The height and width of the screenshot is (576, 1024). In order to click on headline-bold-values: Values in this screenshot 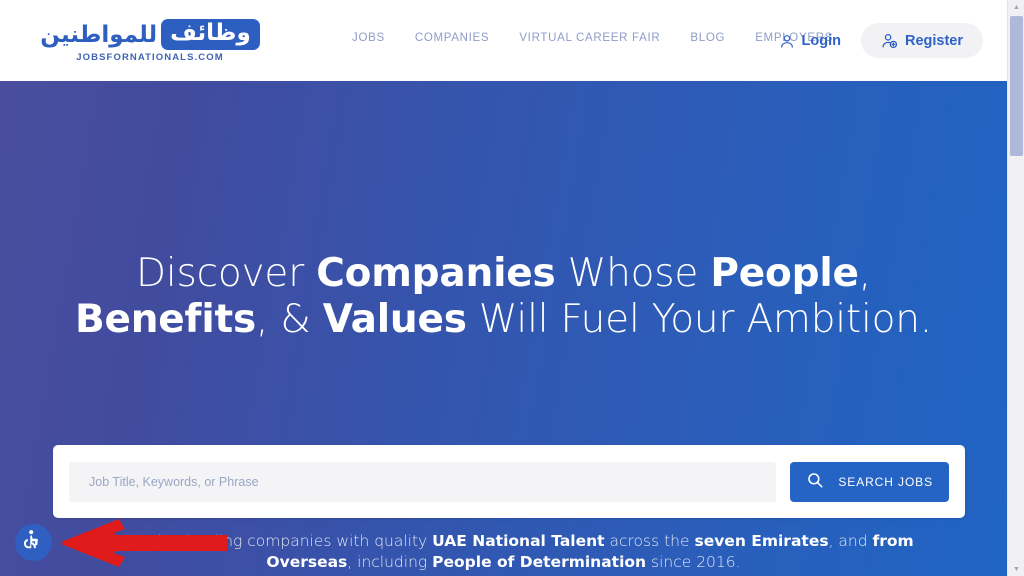, I will do `click(394, 319)`.